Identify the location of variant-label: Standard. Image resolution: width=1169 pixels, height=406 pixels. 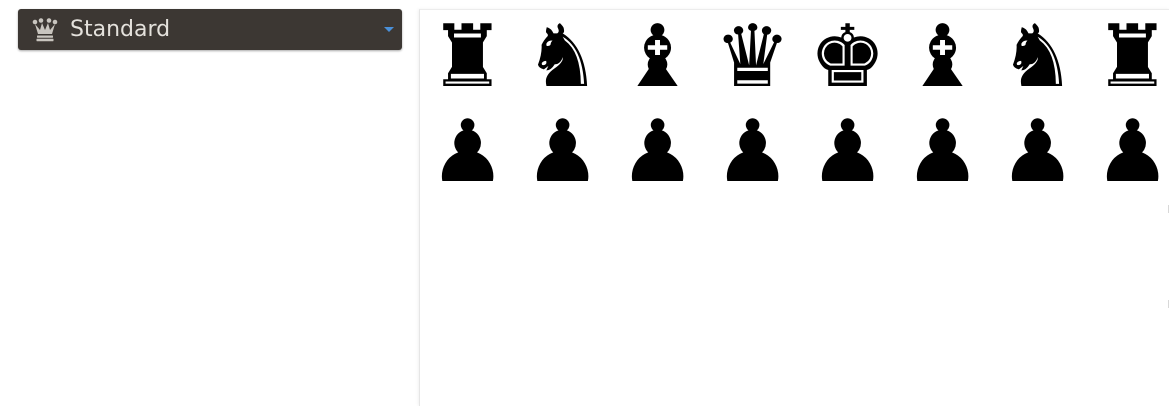
(120, 29).